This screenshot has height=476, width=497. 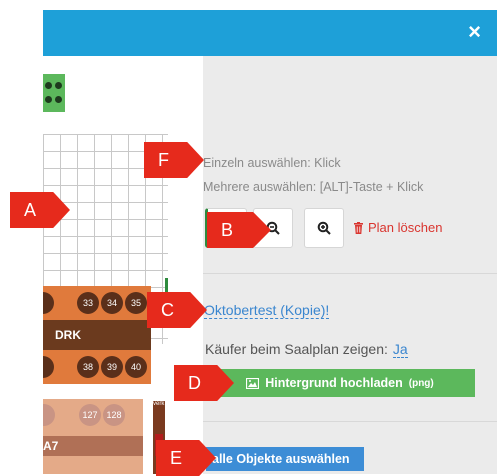 I want to click on seat: 38, so click(x=88, y=367).